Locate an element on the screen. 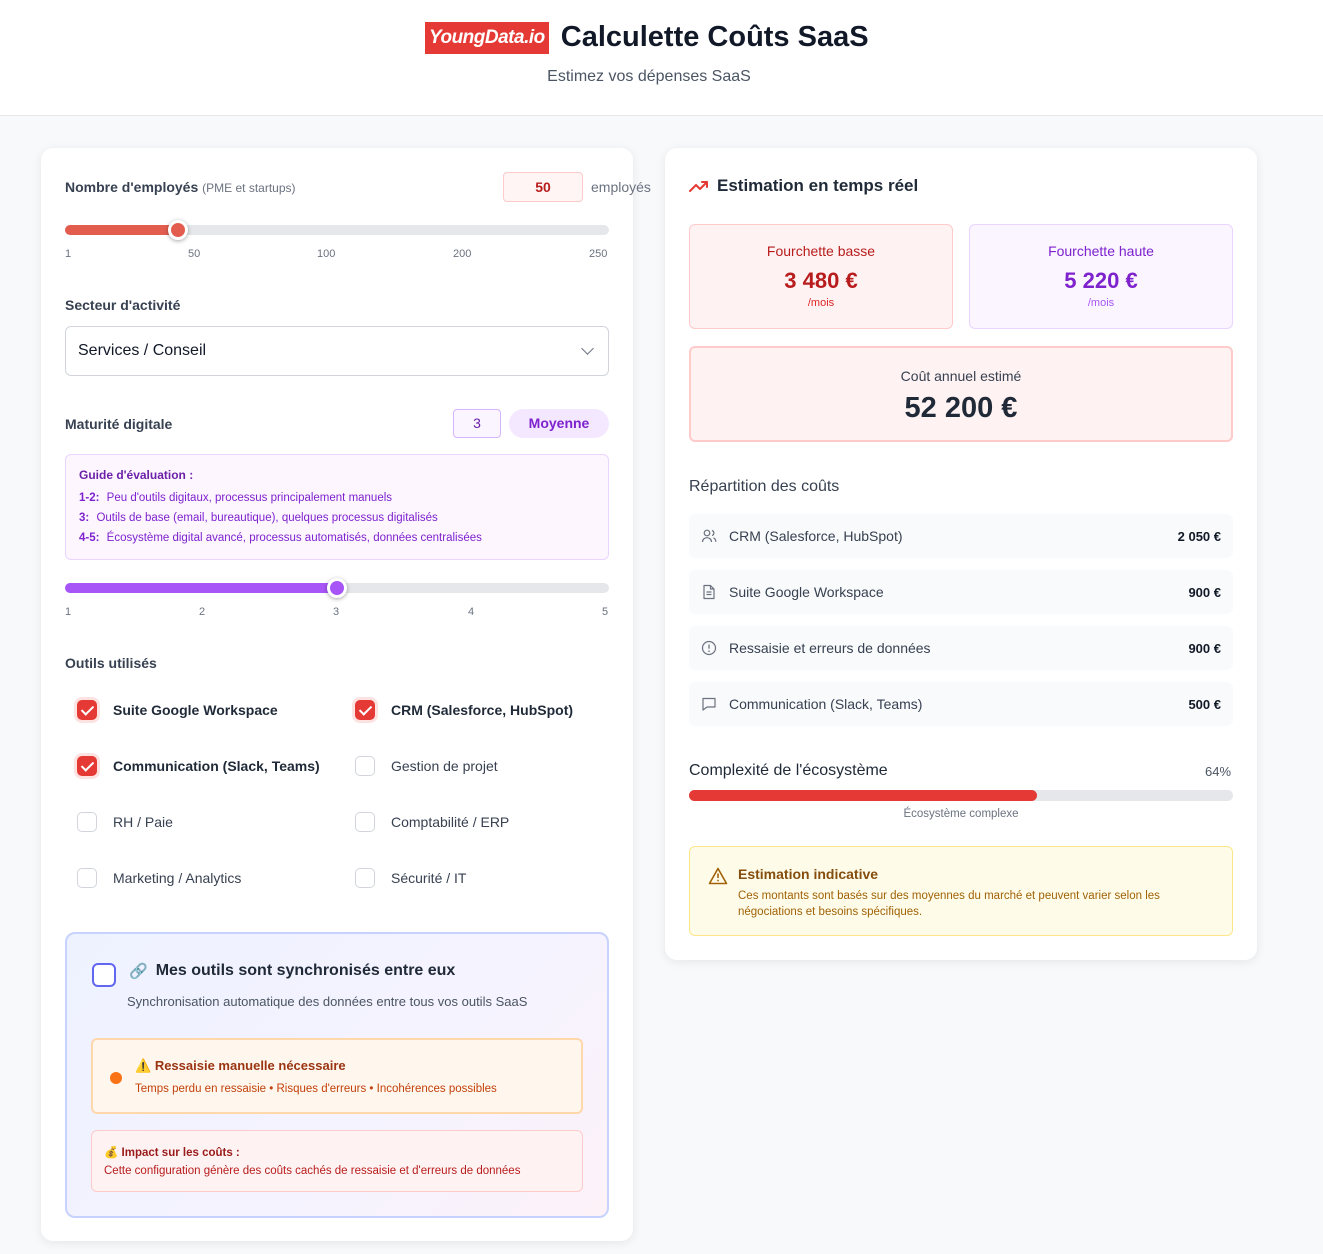 This screenshot has width=1323, height=1254. brand: YoungData.io Calculette Coûts SaaS is located at coordinates (647, 37).